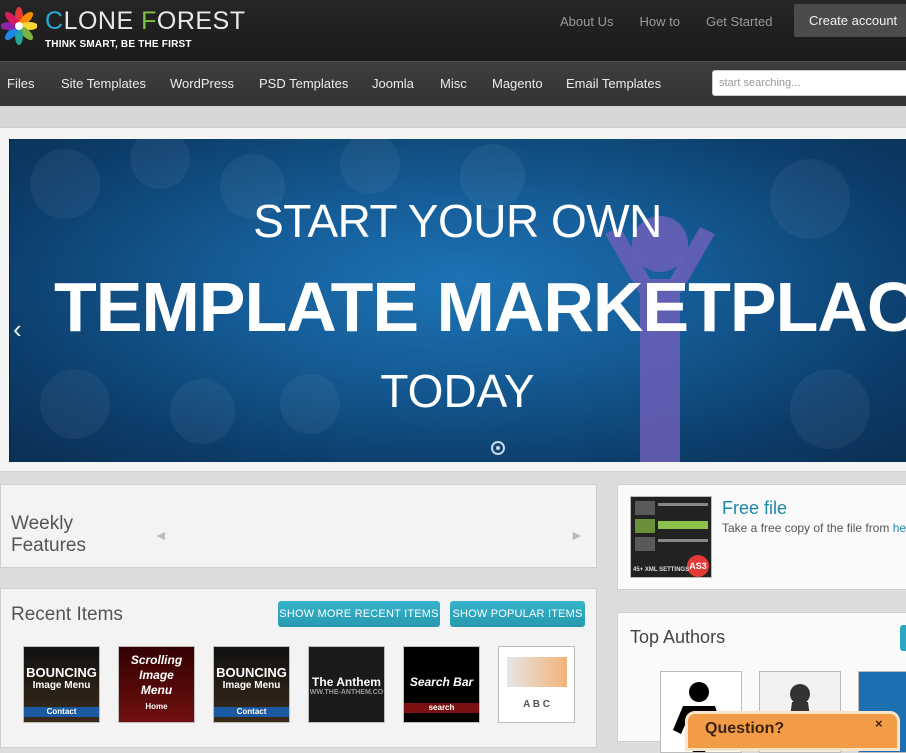 The width and height of the screenshot is (906, 753). I want to click on show-popular-button: SHOW POPULAR ITEMS, so click(517, 614).